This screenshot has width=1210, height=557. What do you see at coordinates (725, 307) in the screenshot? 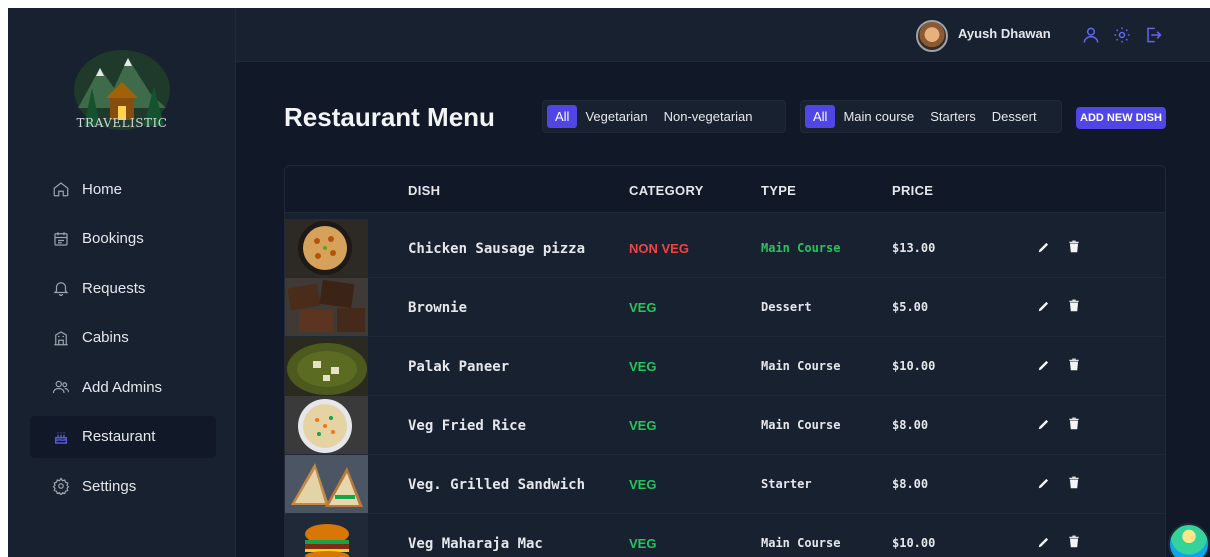
I see `table-row: Brownie VEG Dessert $5.00` at bounding box center [725, 307].